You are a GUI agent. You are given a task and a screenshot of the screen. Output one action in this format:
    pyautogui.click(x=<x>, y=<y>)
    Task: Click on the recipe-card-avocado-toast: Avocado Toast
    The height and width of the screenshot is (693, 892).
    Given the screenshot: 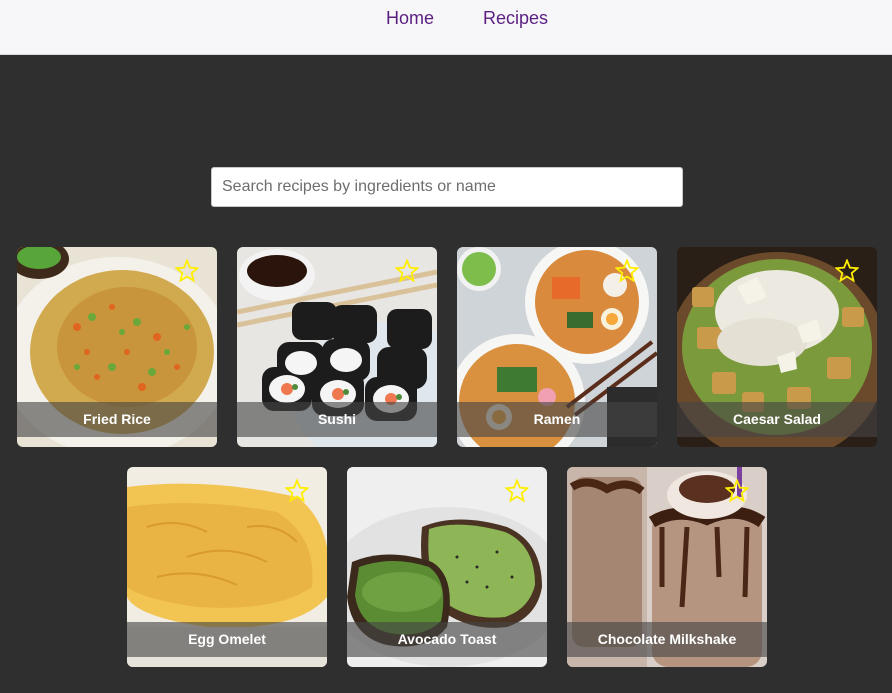 What is the action you would take?
    pyautogui.click(x=447, y=567)
    